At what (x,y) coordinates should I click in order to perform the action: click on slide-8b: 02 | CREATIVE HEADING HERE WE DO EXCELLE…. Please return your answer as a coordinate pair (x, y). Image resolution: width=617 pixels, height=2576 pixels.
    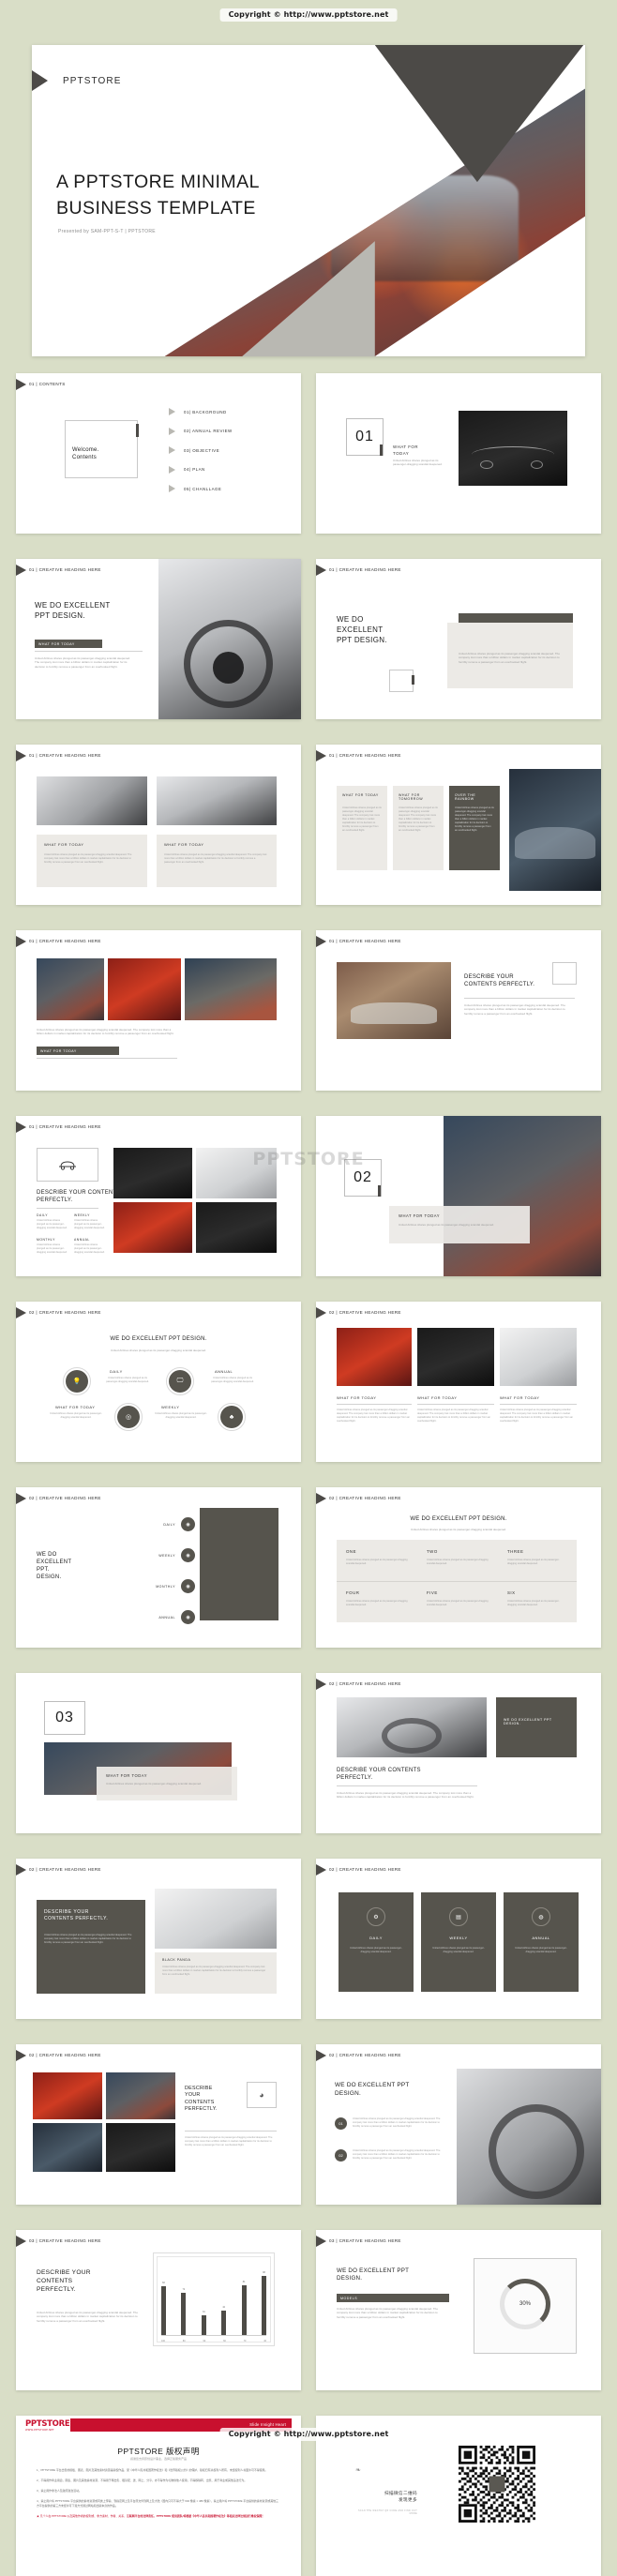
    Looking at the image, I should click on (458, 1753).